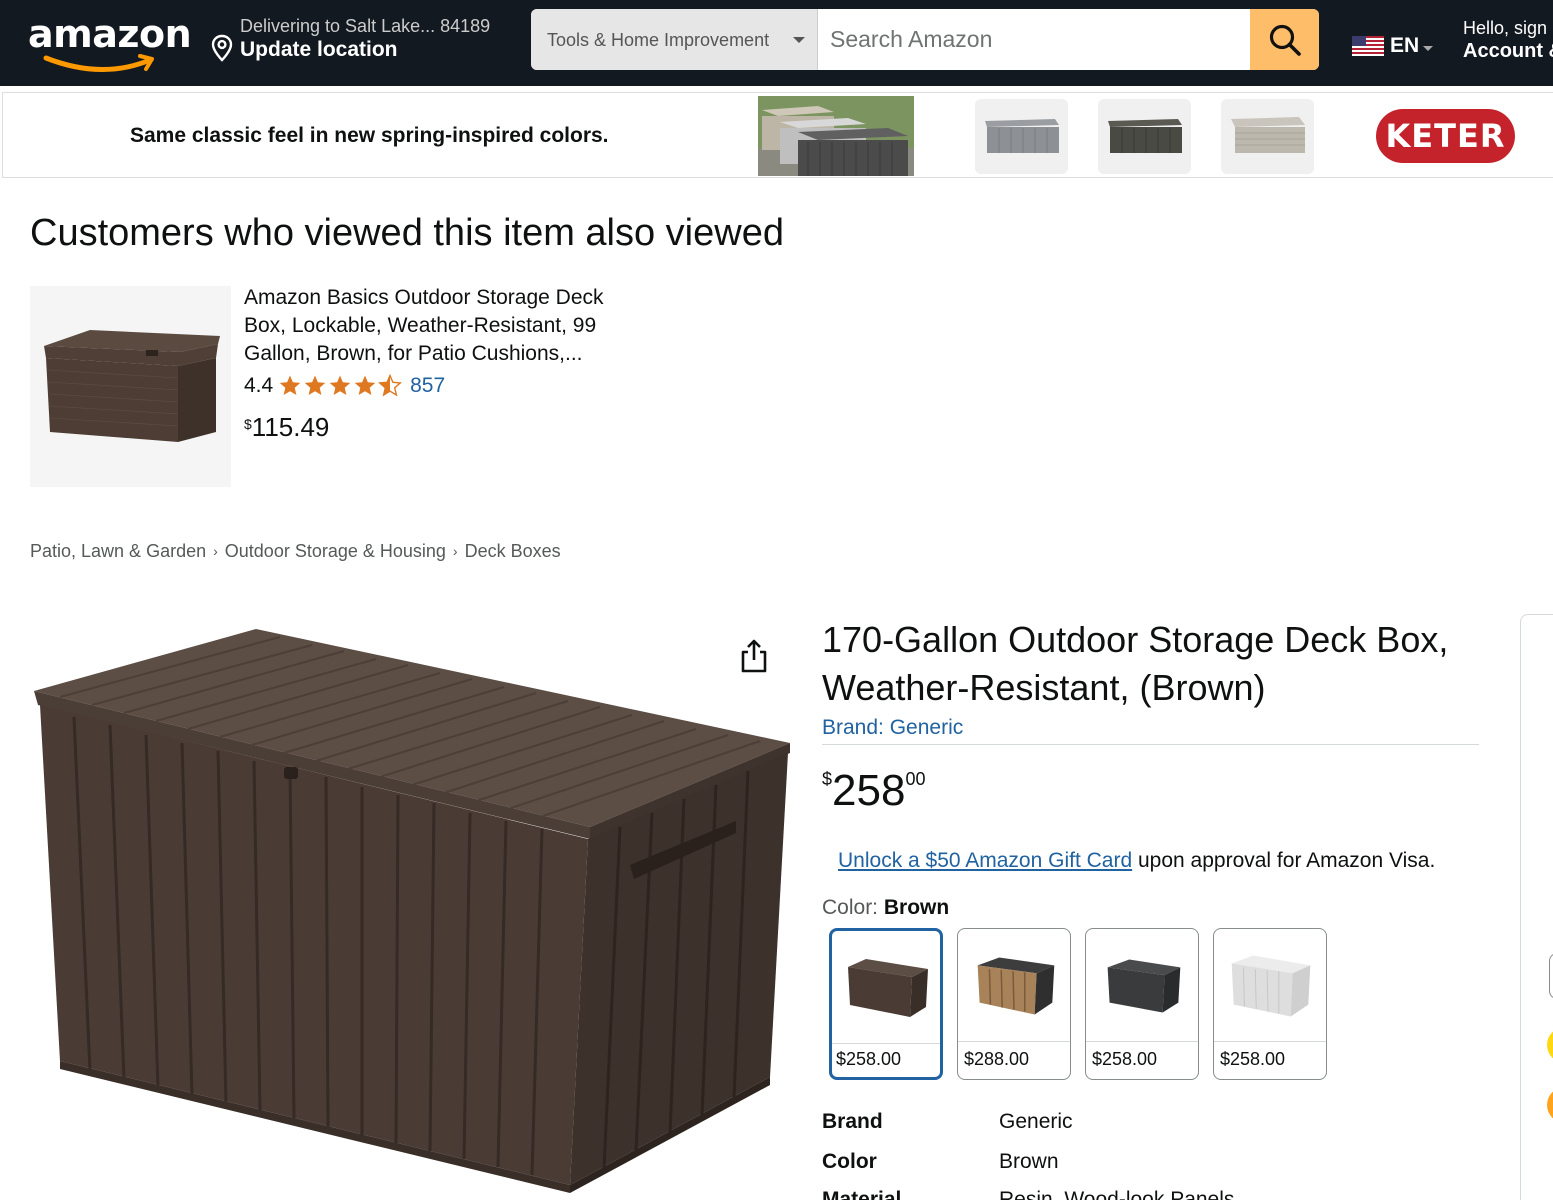  Describe the element at coordinates (365, 26) in the screenshot. I see `delivering-to-text: Delivering to Salt Lake... 84189` at that location.